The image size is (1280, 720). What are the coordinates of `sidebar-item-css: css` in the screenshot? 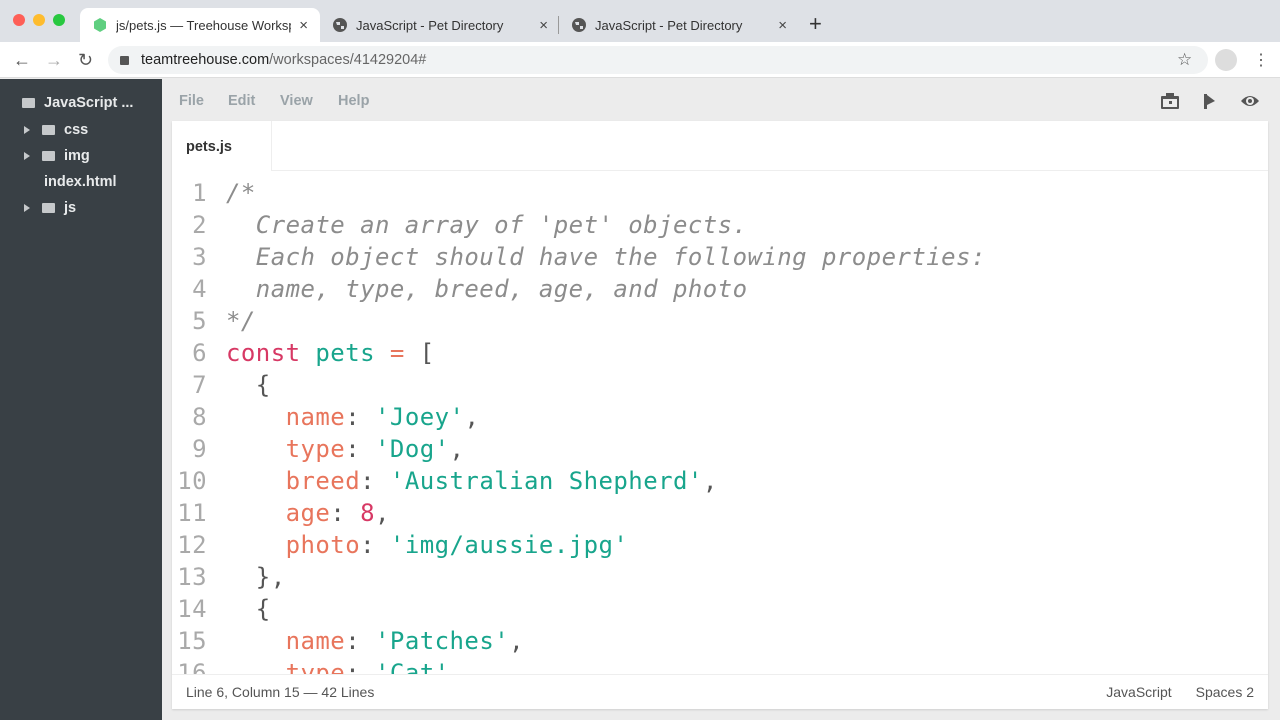 It's located at (56, 130).